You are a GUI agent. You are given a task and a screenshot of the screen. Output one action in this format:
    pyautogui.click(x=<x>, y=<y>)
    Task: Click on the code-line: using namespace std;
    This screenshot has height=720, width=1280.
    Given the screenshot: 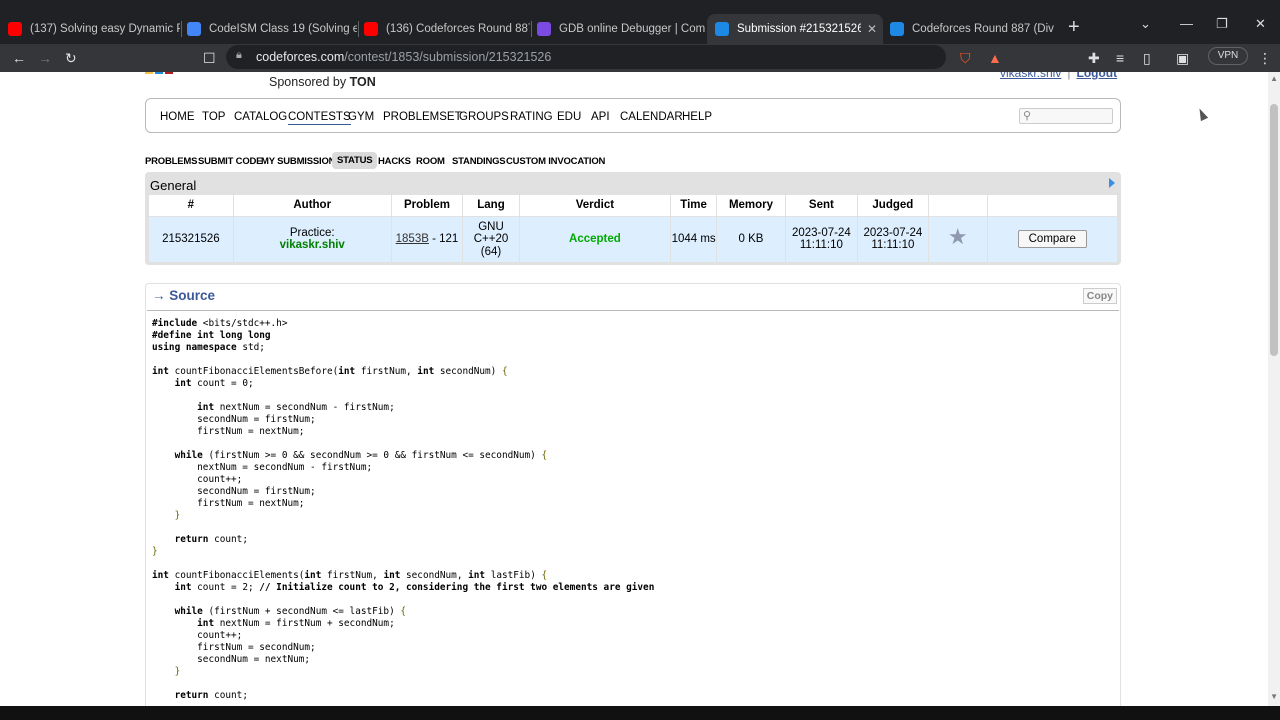 What is the action you would take?
    pyautogui.click(x=208, y=347)
    